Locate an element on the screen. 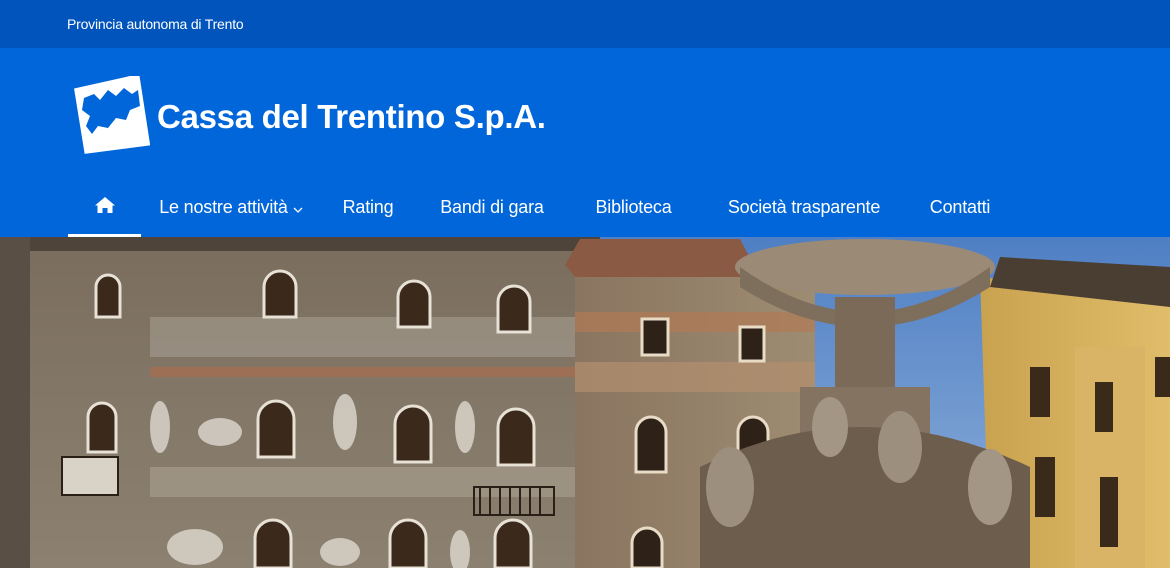 Image resolution: width=1170 pixels, height=568 pixels. nav-item-label: Contatti is located at coordinates (960, 207).